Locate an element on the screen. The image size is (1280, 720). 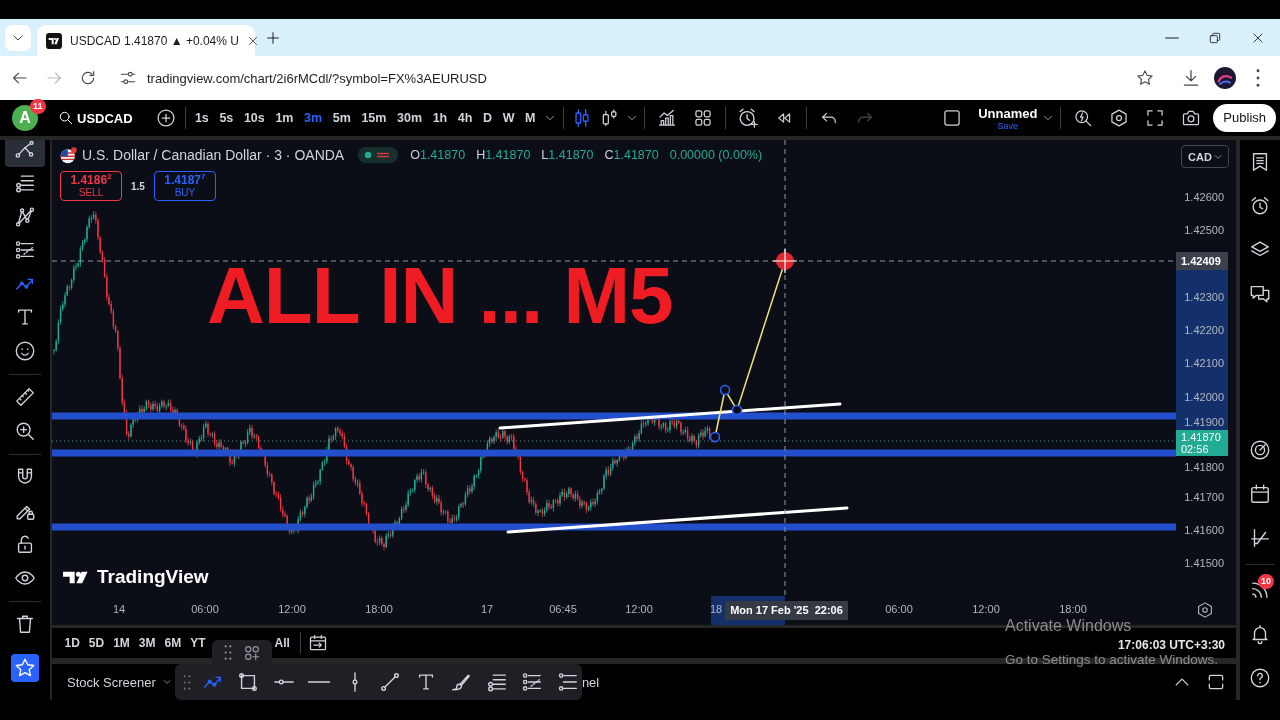
ruler-icon is located at coordinates (25, 397).